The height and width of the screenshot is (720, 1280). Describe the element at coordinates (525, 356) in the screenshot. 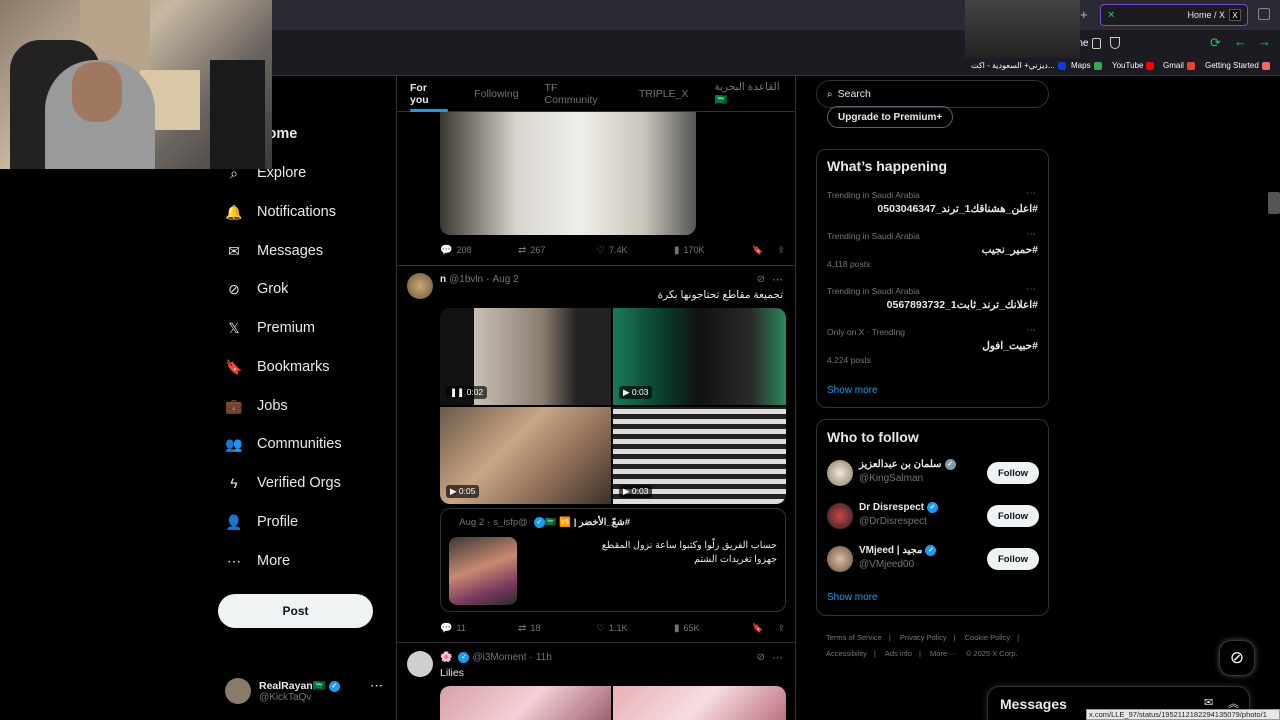

I see `video-thumbnail: ❚❚ 0:02` at that location.